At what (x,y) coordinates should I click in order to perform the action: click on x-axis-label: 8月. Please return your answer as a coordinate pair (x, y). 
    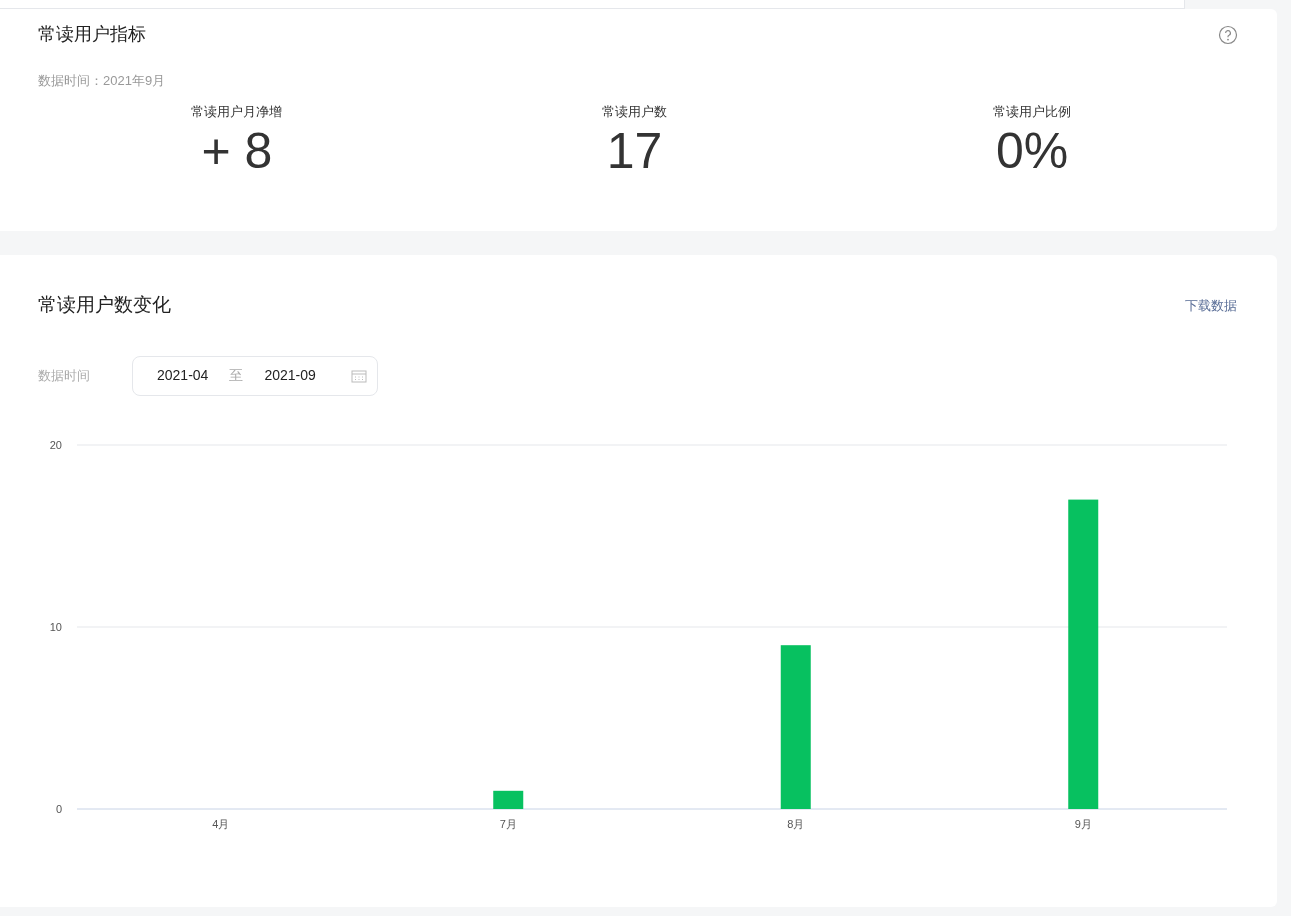
    Looking at the image, I should click on (796, 823).